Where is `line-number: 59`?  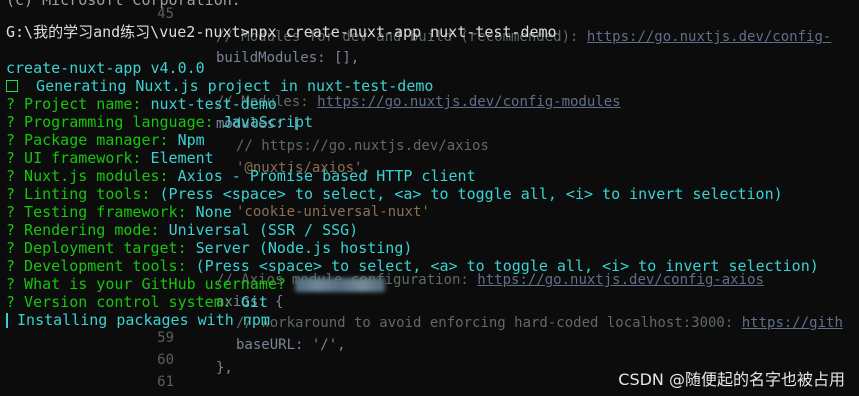 line-number: 59 is located at coordinates (165, 338).